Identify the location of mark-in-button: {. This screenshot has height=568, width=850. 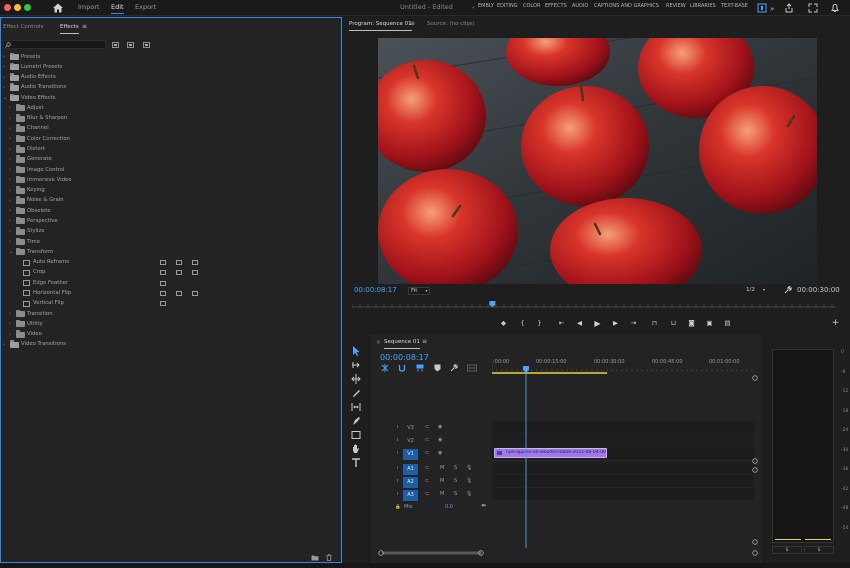
(522, 323).